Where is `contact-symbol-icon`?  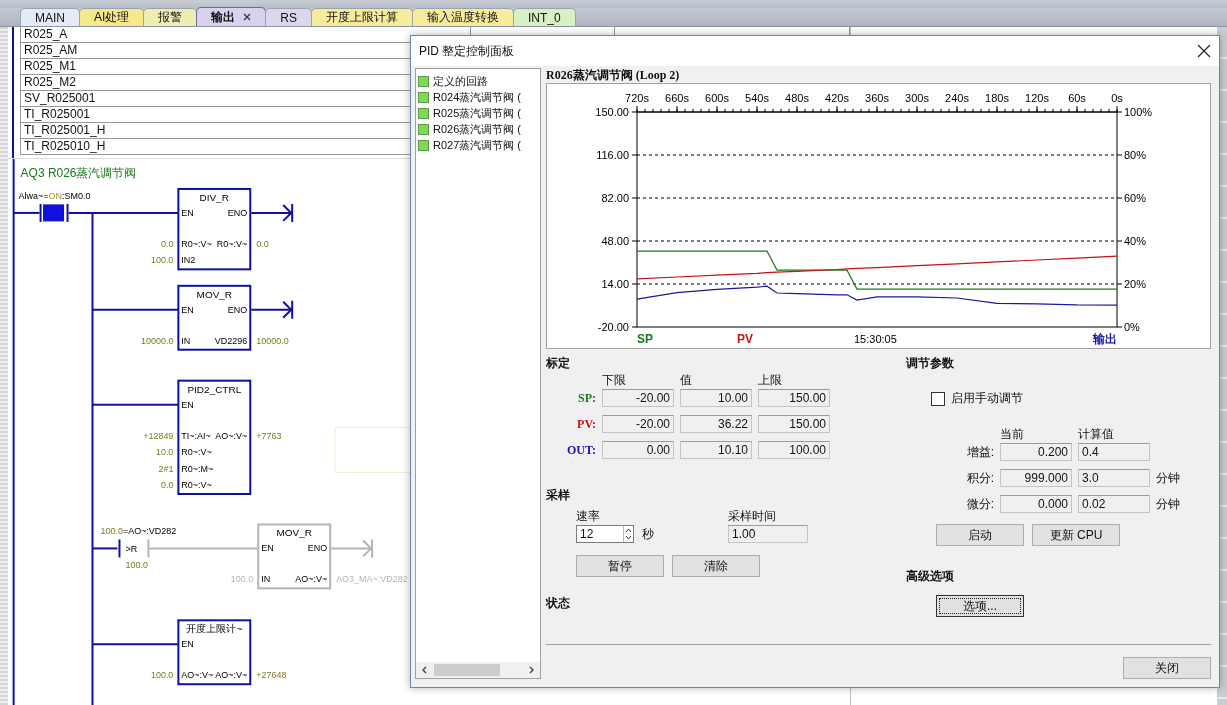 contact-symbol-icon is located at coordinates (54, 212).